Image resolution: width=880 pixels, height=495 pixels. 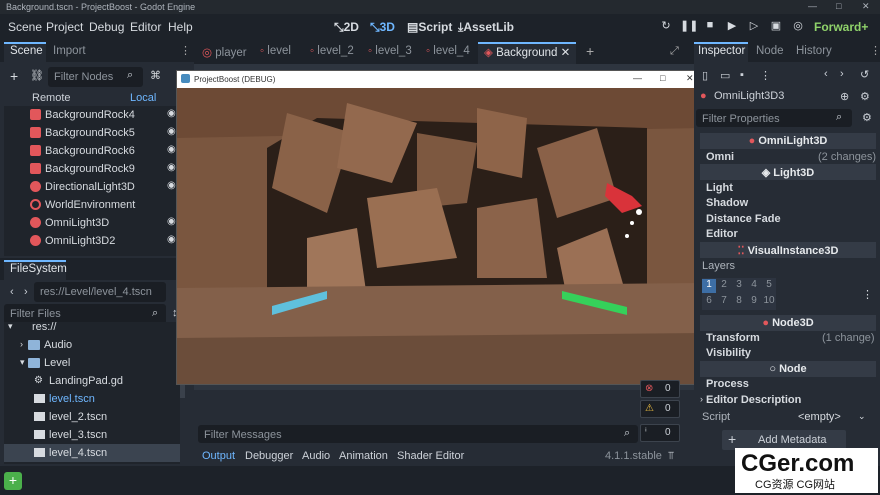 What do you see at coordinates (346, 27) in the screenshot?
I see `workspace-2d-button: ⤡2D` at bounding box center [346, 27].